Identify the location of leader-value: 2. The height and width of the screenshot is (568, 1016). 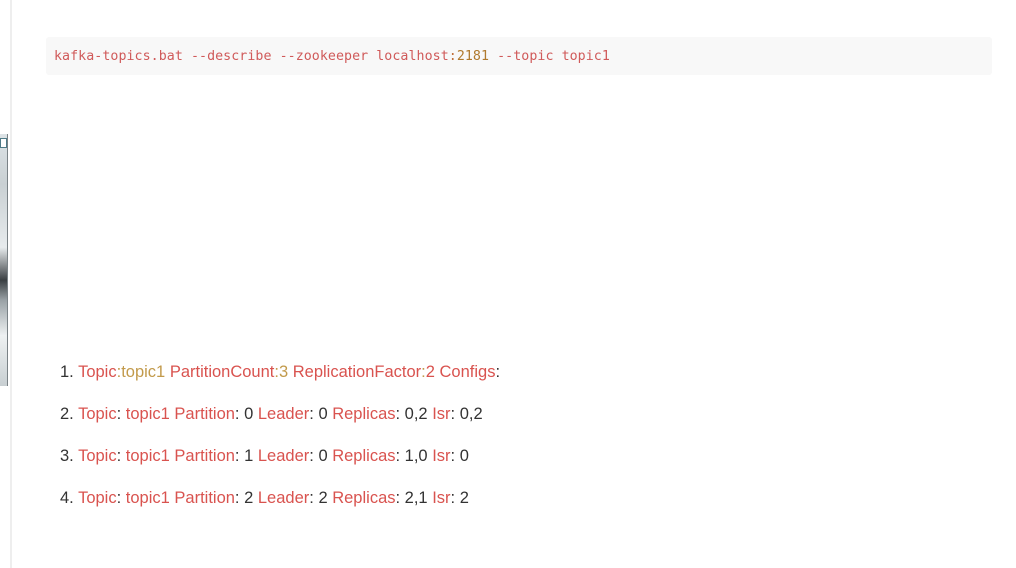
(323, 498).